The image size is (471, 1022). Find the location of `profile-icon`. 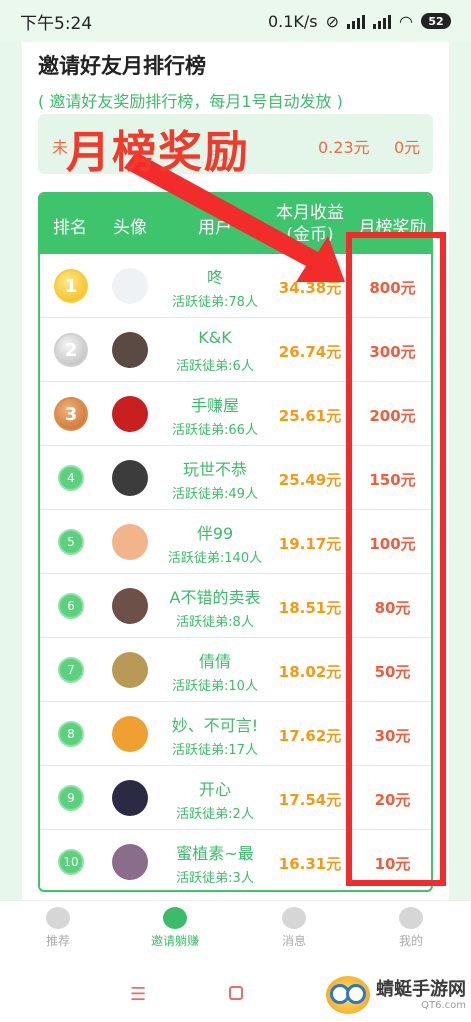

profile-icon is located at coordinates (411, 918).